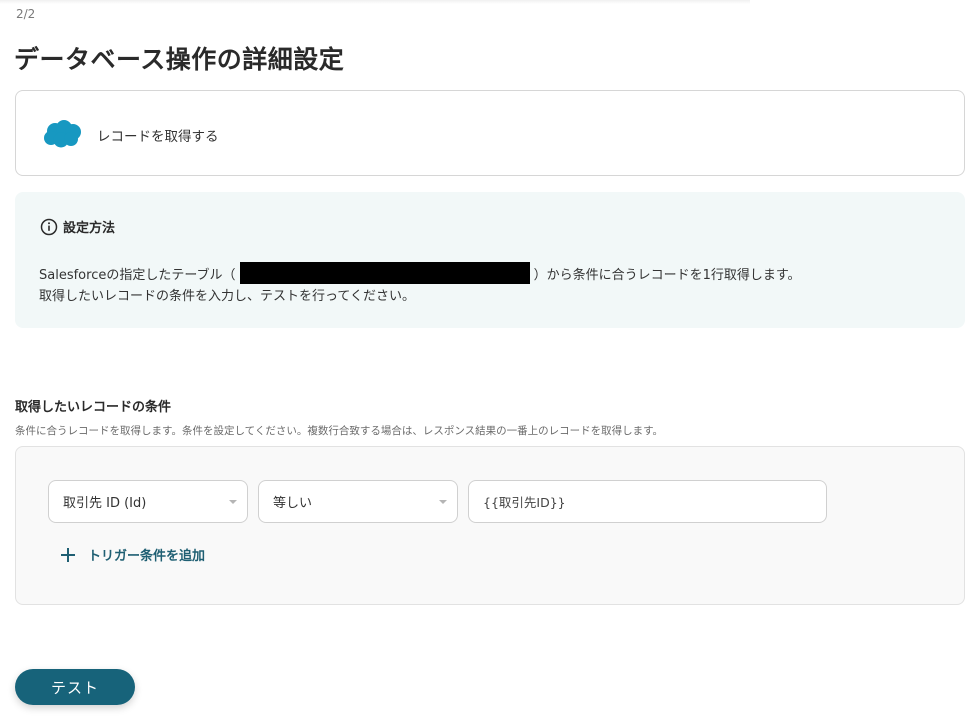 This screenshot has height=718, width=980. What do you see at coordinates (293, 503) in the screenshot?
I see `operator-select-value: 等しい` at bounding box center [293, 503].